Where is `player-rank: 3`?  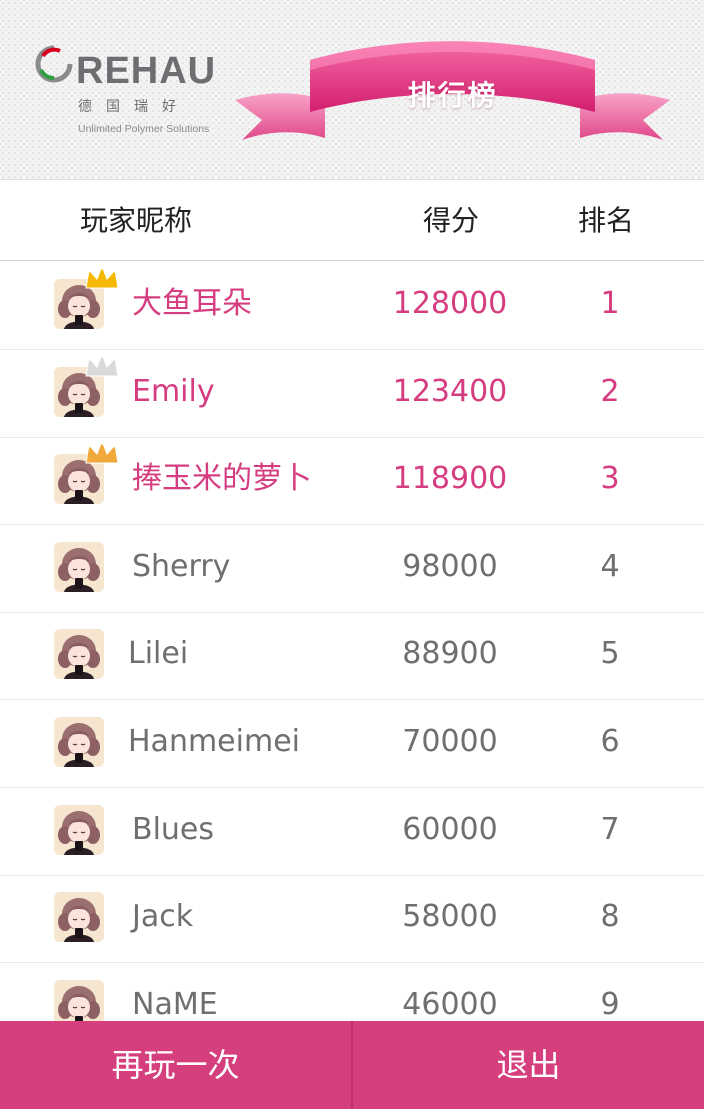 player-rank: 3 is located at coordinates (610, 478).